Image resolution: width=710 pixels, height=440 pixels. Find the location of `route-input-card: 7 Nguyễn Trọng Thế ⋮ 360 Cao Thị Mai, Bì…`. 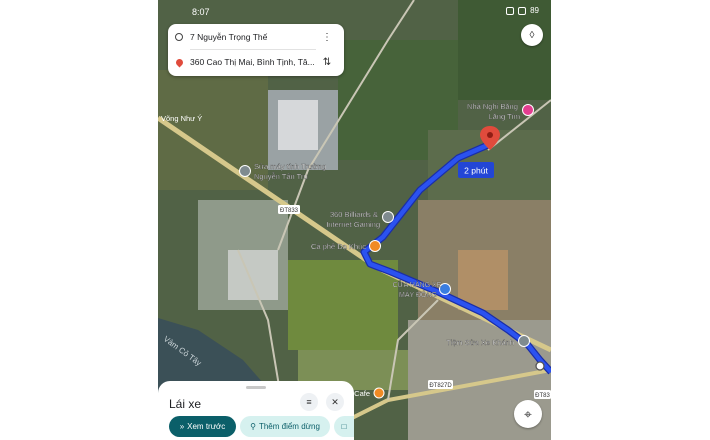

route-input-card: 7 Nguyễn Trọng Thế ⋮ 360 Cao Thị Mai, Bì… is located at coordinates (256, 50).